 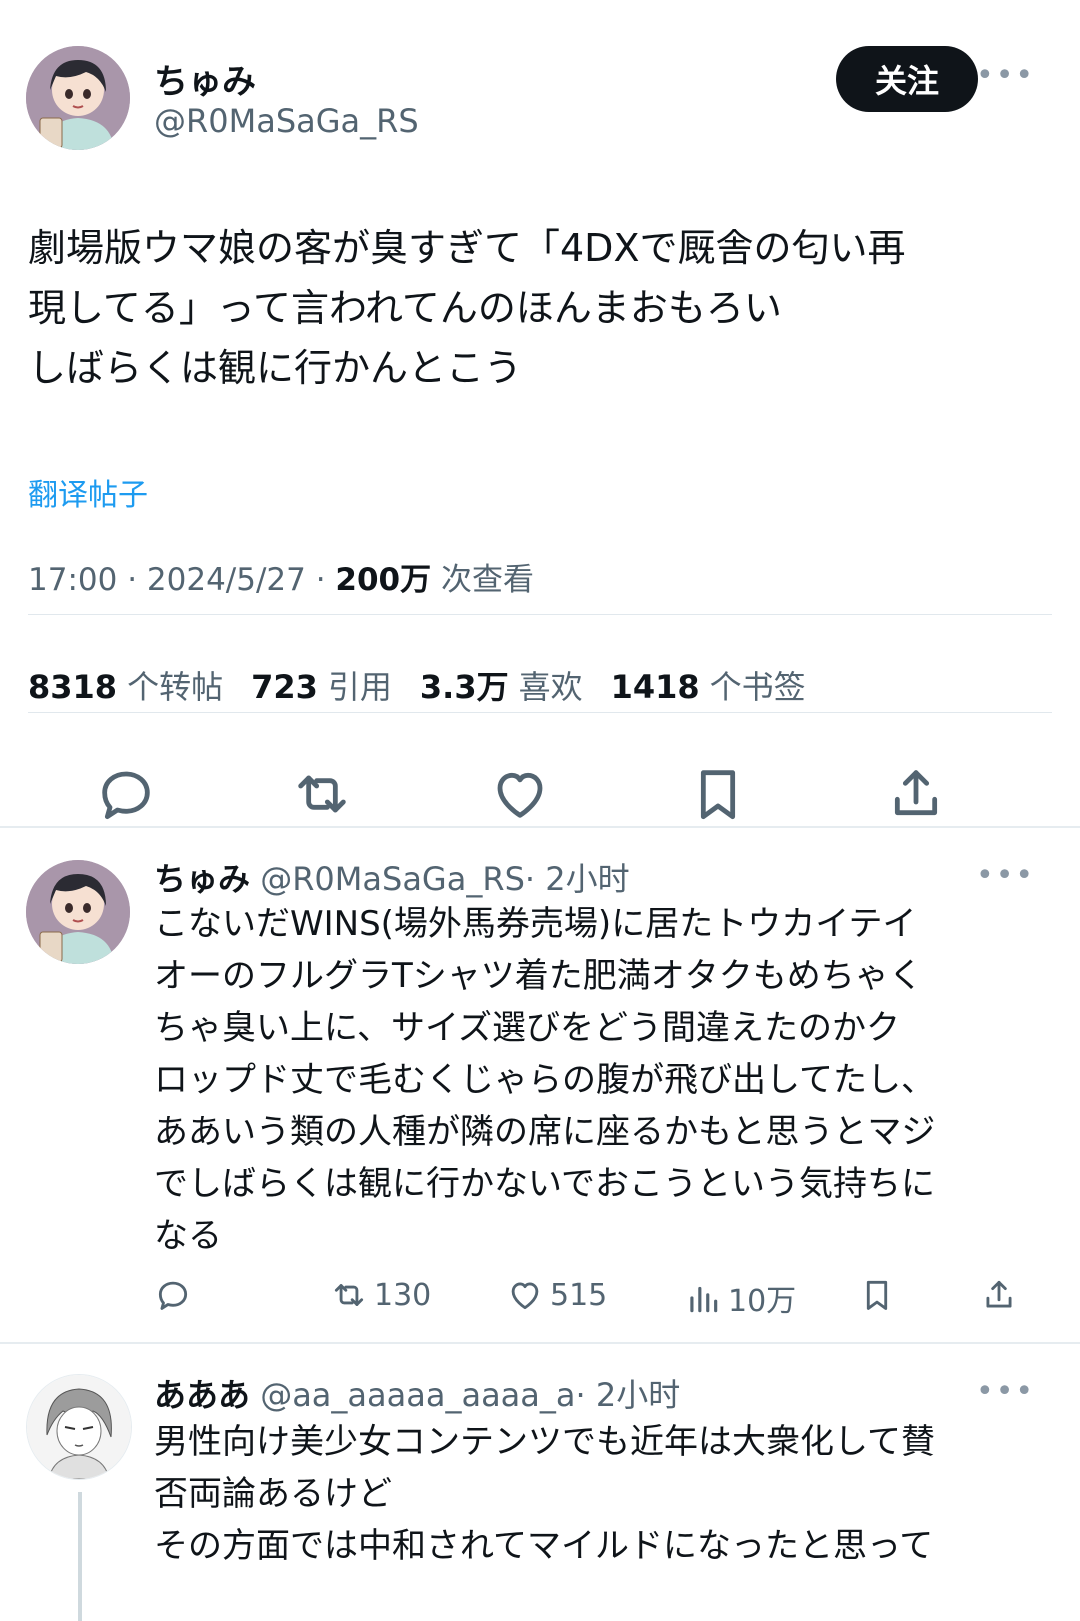 I want to click on retweet-button: 130, so click(x=380, y=1295).